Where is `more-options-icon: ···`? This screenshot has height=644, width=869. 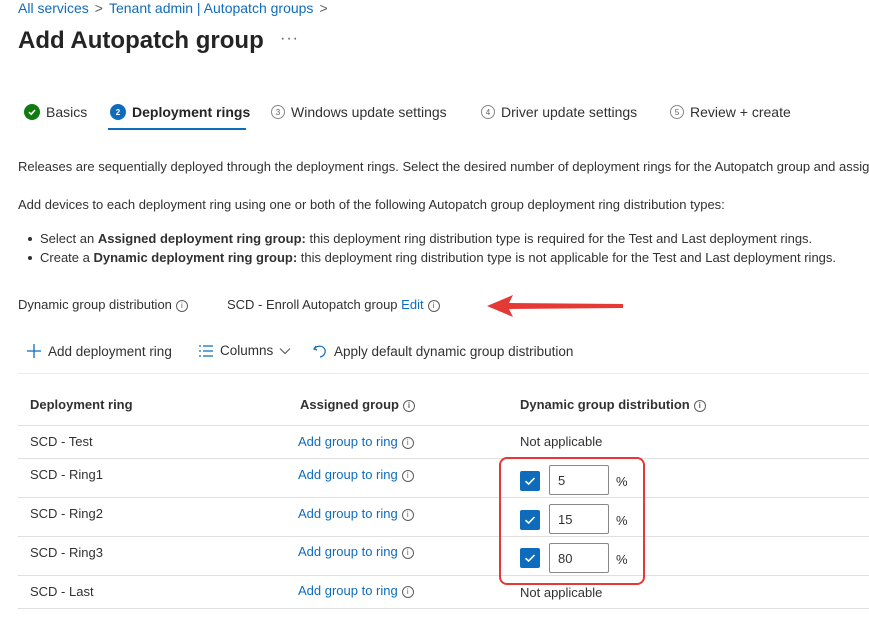
more-options-icon: ··· is located at coordinates (289, 39).